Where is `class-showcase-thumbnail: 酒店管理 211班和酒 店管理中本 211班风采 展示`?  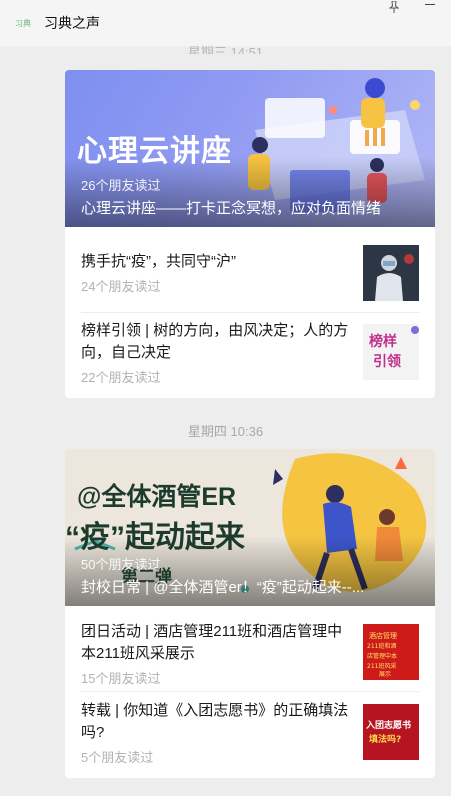 class-showcase-thumbnail: 酒店管理 211班和酒 店管理中本 211班风采 展示 is located at coordinates (391, 652).